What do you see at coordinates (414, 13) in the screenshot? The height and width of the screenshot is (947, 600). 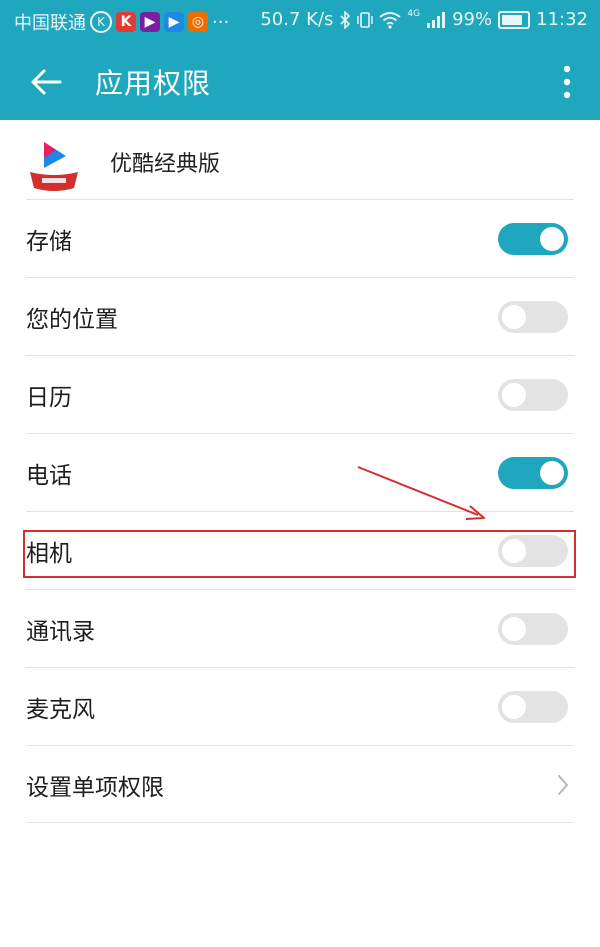 I see `network-type-badge: 4G` at bounding box center [414, 13].